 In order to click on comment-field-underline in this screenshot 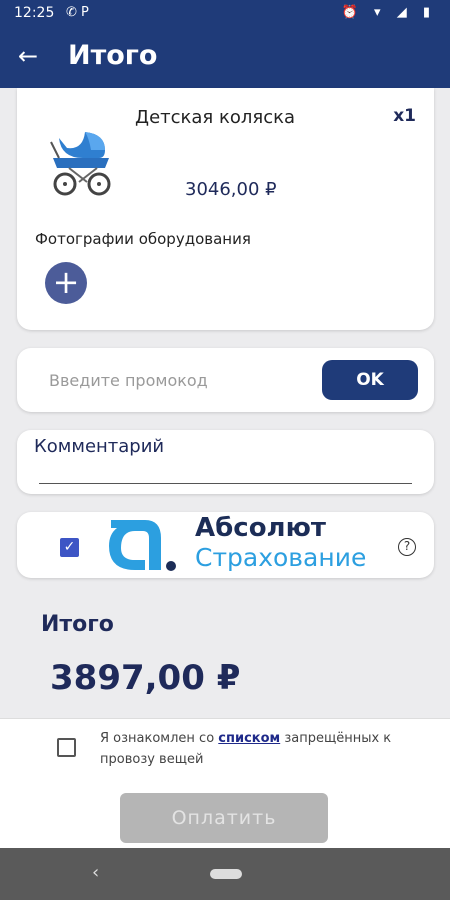, I will do `click(225, 483)`.